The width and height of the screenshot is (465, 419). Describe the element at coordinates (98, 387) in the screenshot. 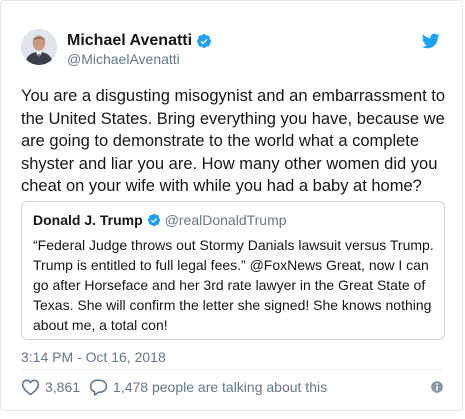

I see `speech-bubble-icon` at that location.